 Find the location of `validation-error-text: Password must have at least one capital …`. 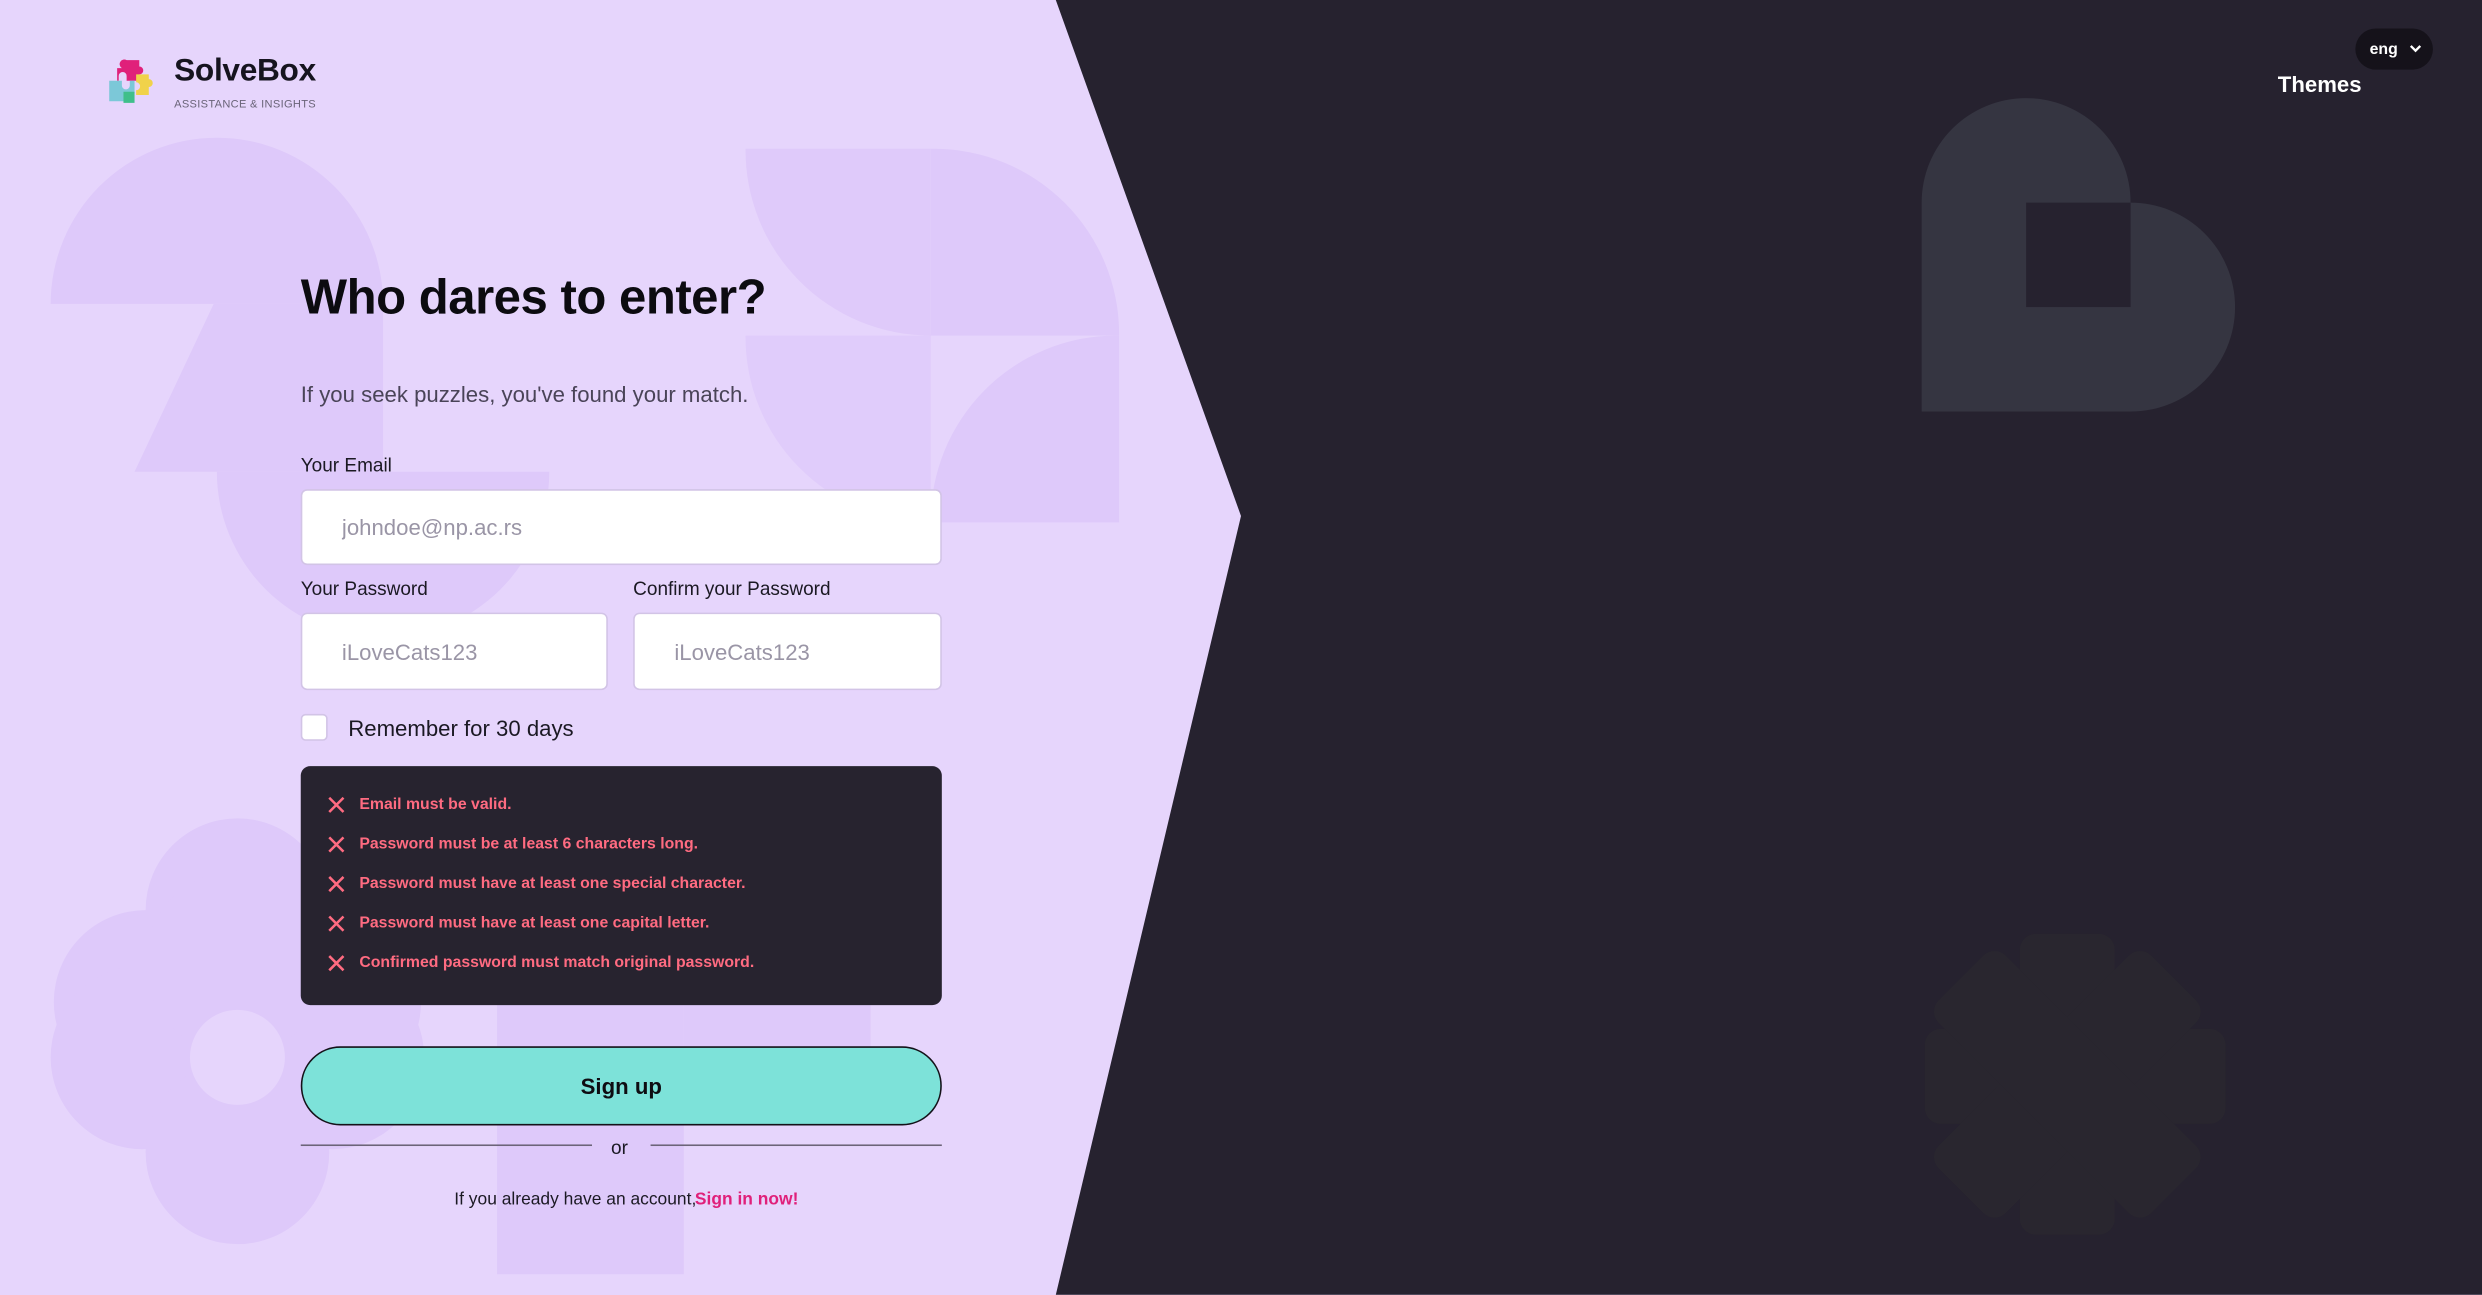

validation-error-text: Password must have at least one capital … is located at coordinates (534, 923).